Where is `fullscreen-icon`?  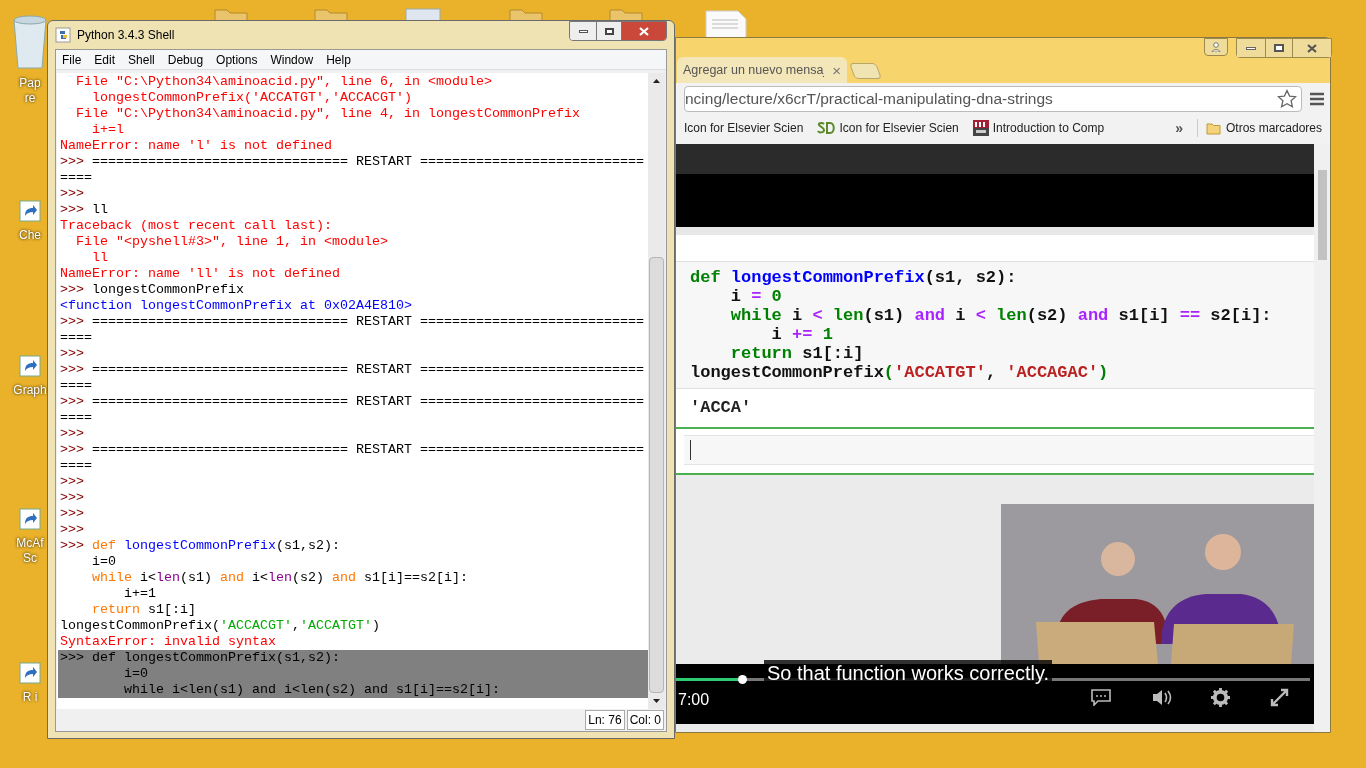 fullscreen-icon is located at coordinates (1279, 697).